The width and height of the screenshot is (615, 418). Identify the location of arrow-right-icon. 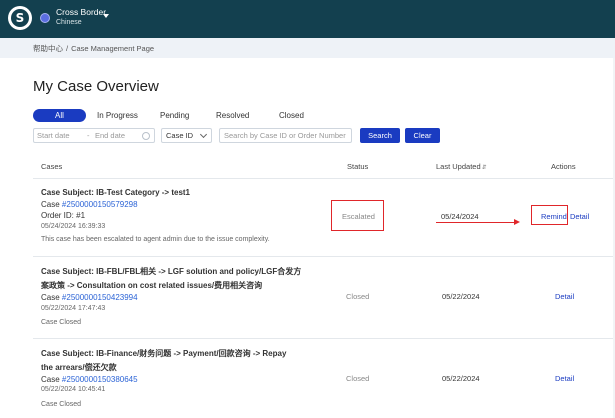
(517, 222).